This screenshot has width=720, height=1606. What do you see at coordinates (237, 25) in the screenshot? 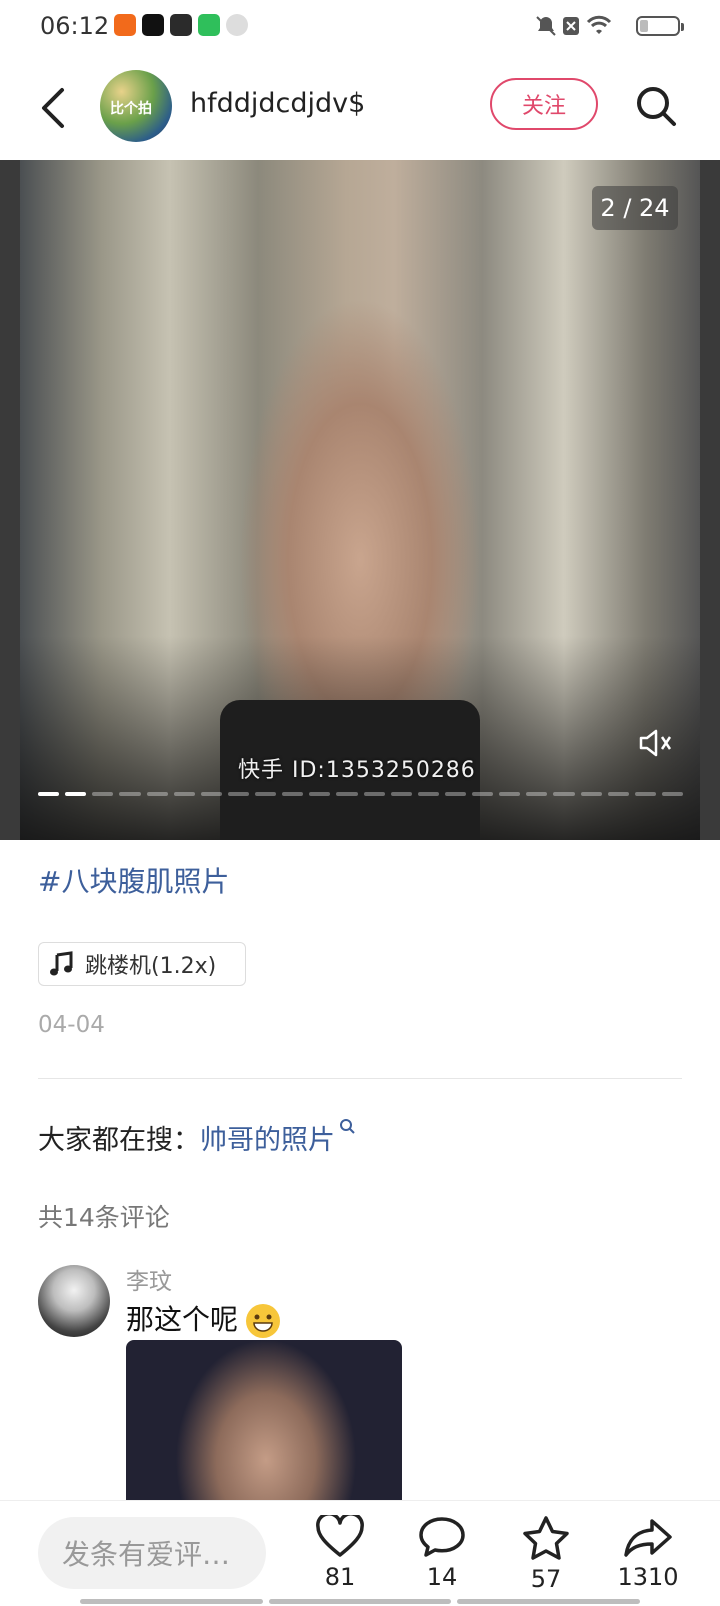
I see `link-icon` at bounding box center [237, 25].